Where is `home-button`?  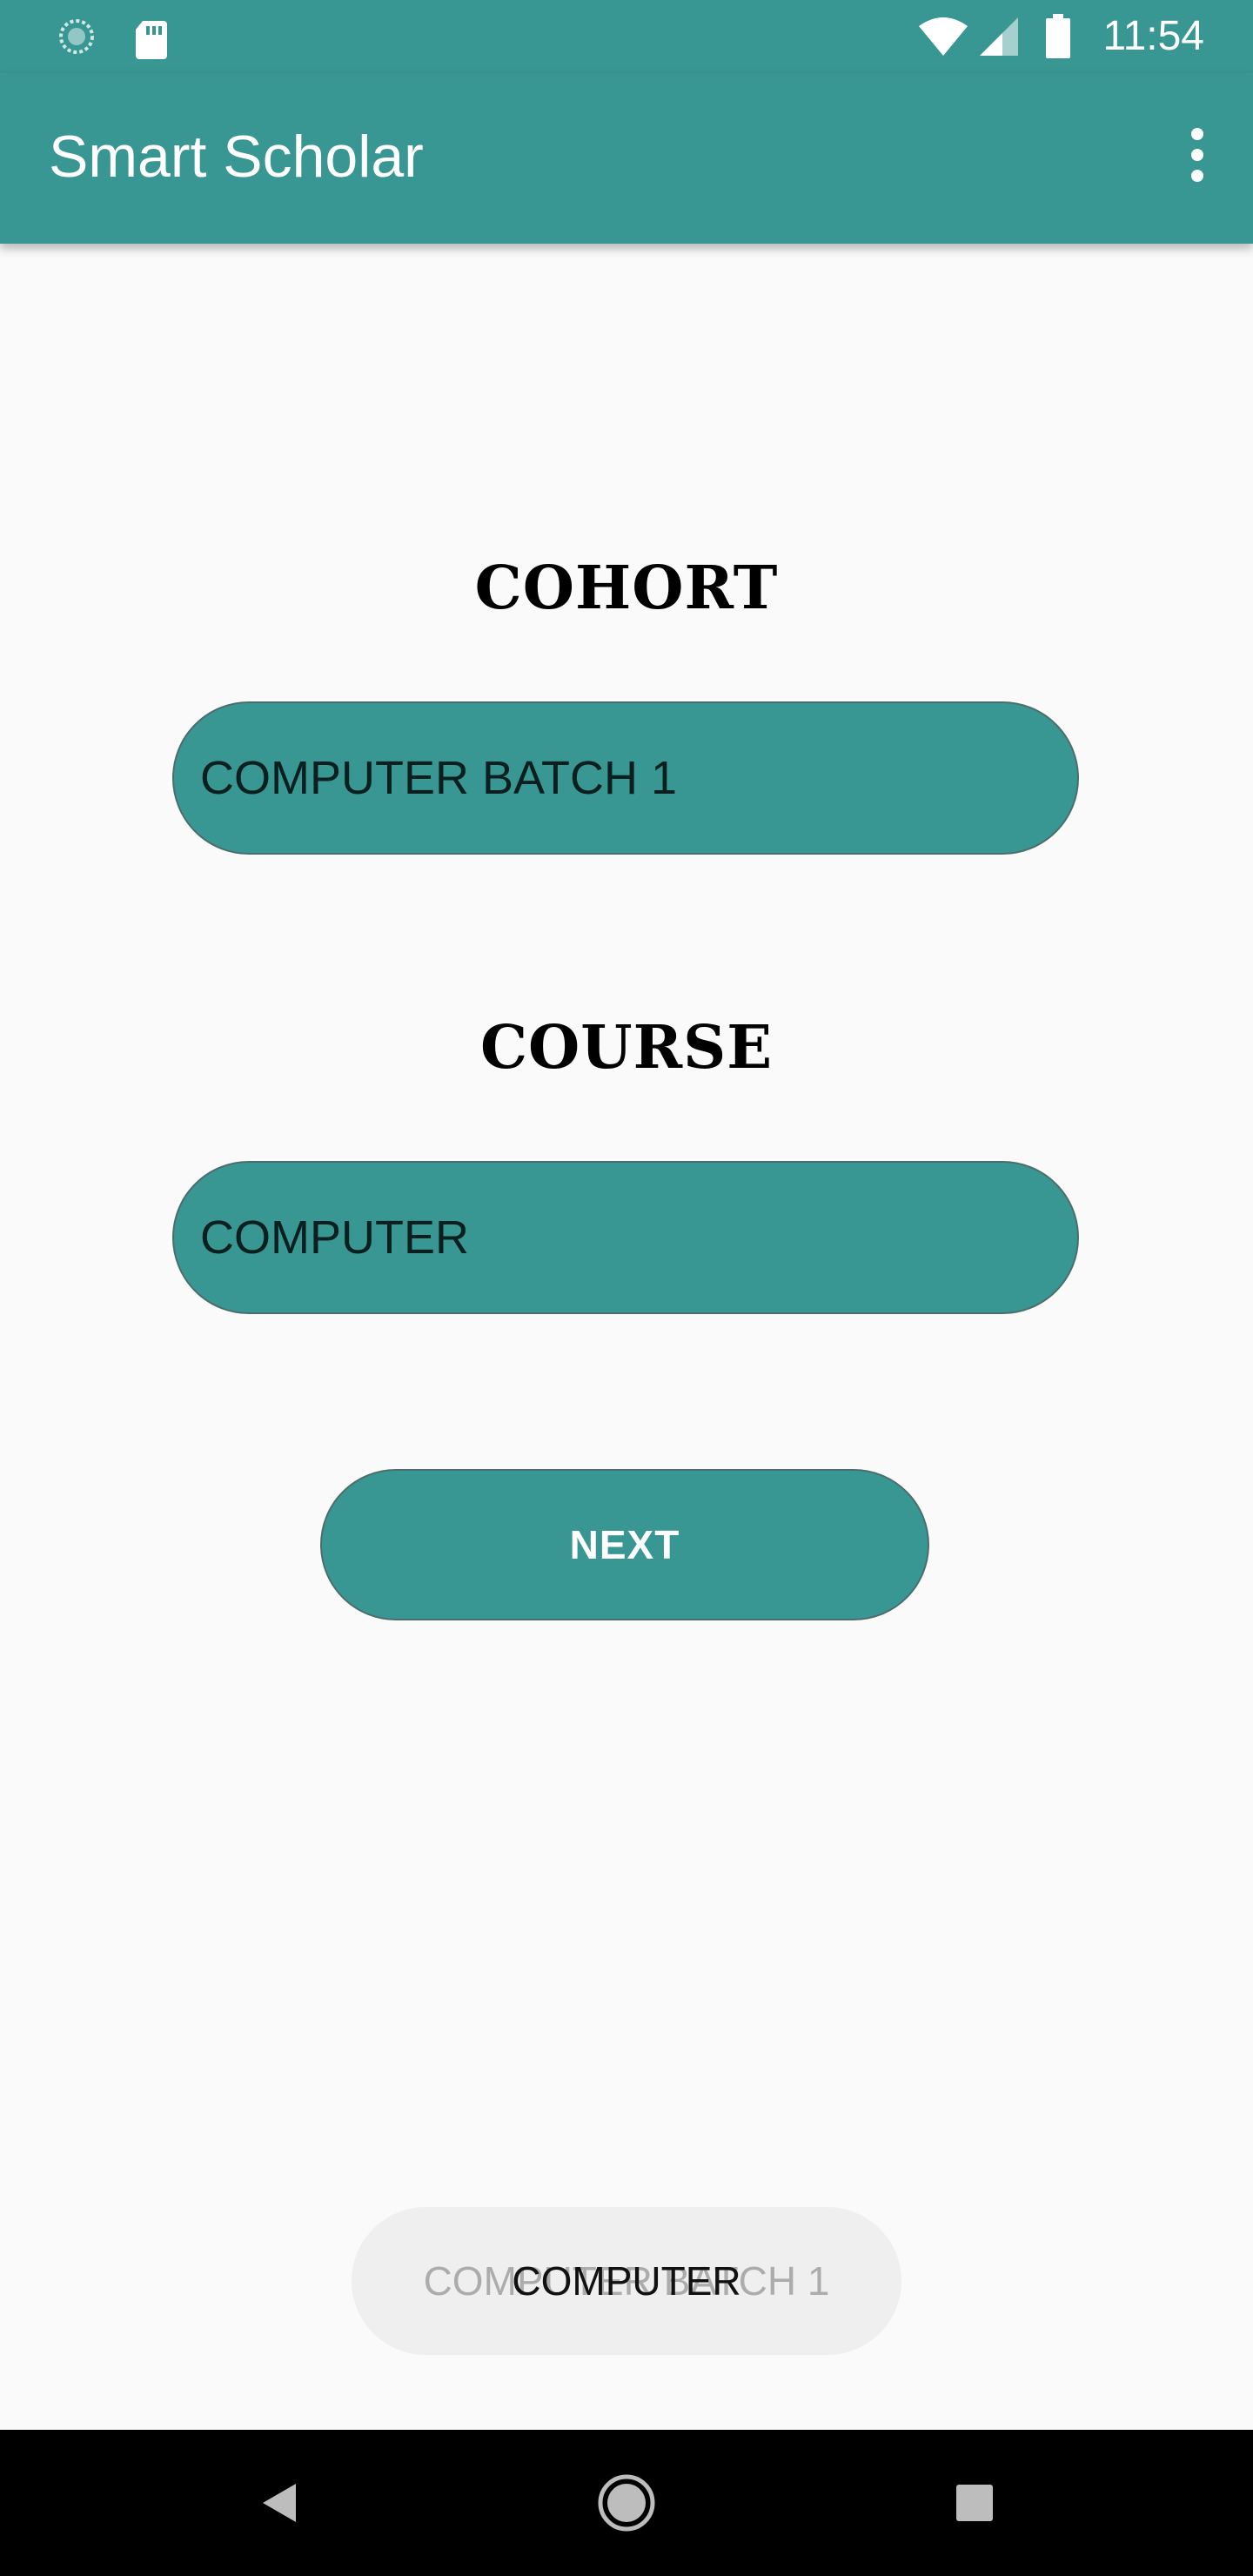 home-button is located at coordinates (626, 2502).